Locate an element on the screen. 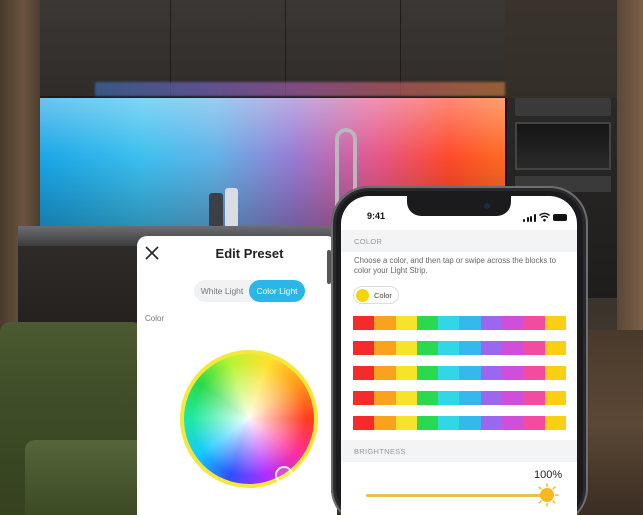 The height and width of the screenshot is (515, 643). selected-color-chip: Color is located at coordinates (376, 295).